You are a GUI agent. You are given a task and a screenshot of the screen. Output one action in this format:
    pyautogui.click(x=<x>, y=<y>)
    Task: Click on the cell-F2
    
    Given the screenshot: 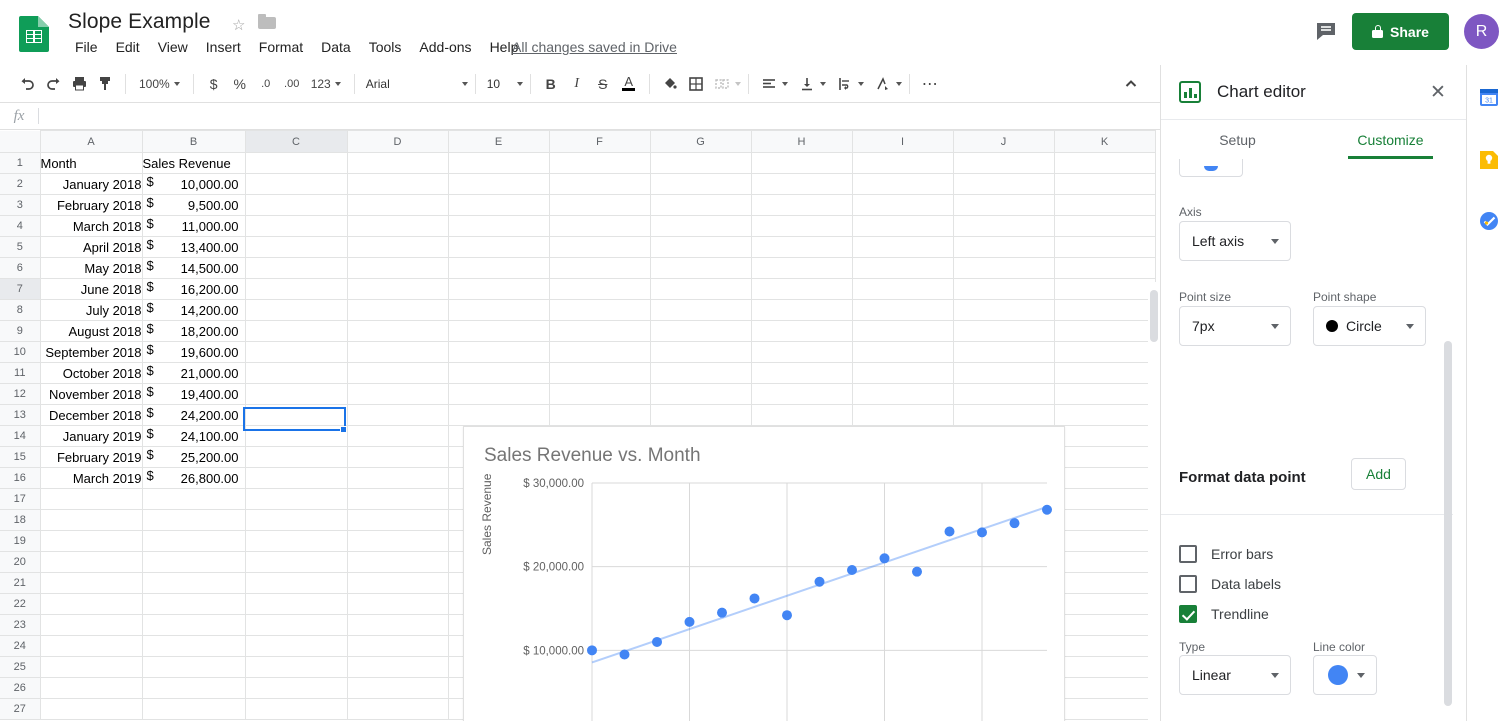 What is the action you would take?
    pyautogui.click(x=599, y=184)
    